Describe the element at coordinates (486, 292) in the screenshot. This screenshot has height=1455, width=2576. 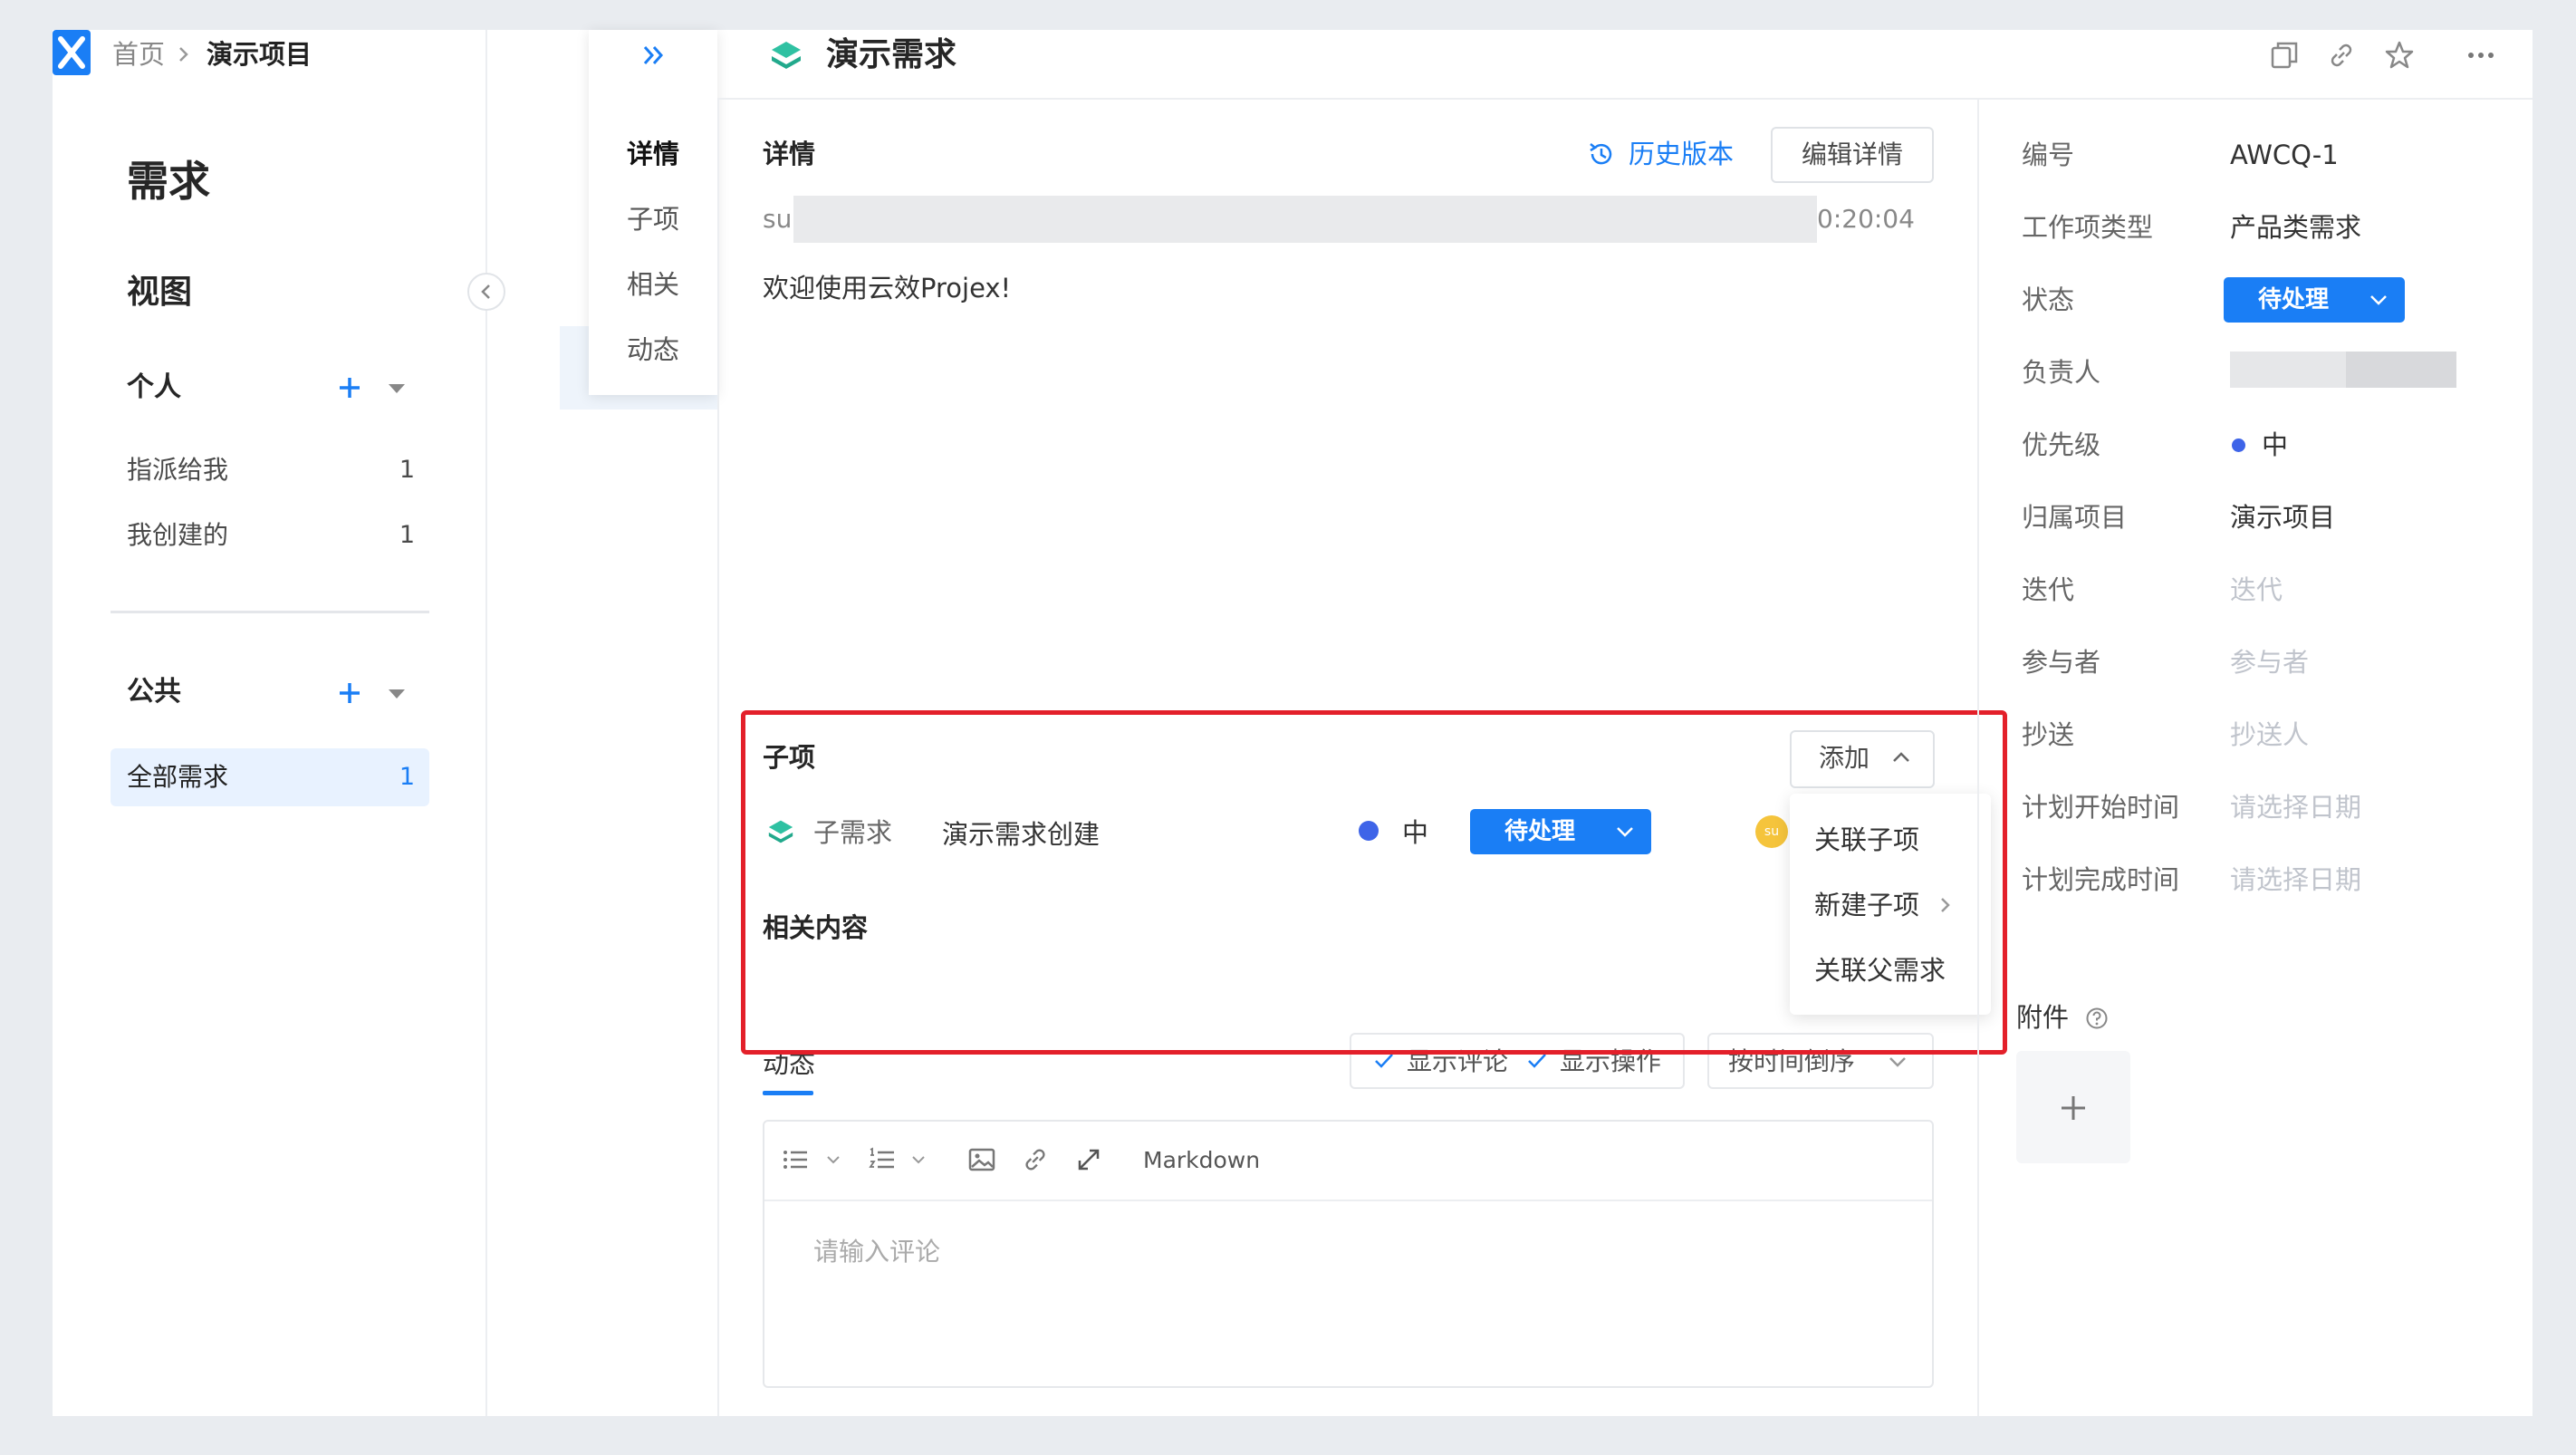
I see `collapse-sidebar-button` at that location.